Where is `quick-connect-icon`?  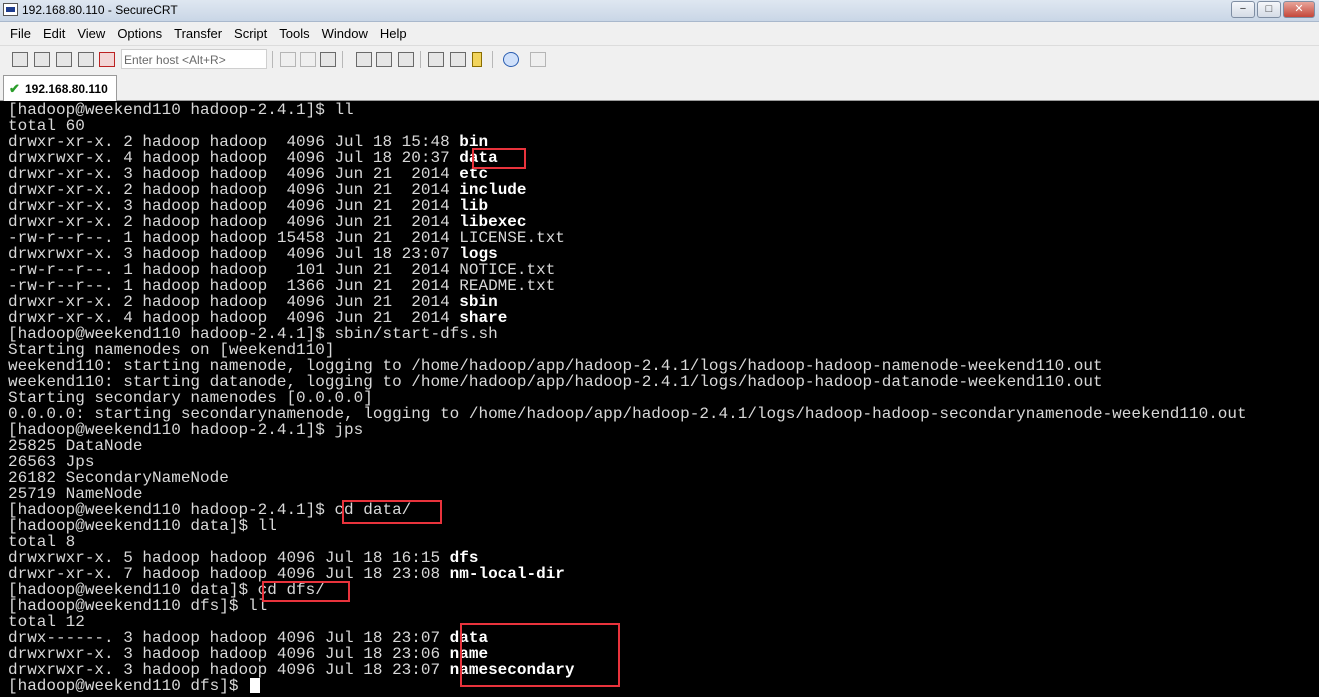
quick-connect-icon is located at coordinates (42, 59).